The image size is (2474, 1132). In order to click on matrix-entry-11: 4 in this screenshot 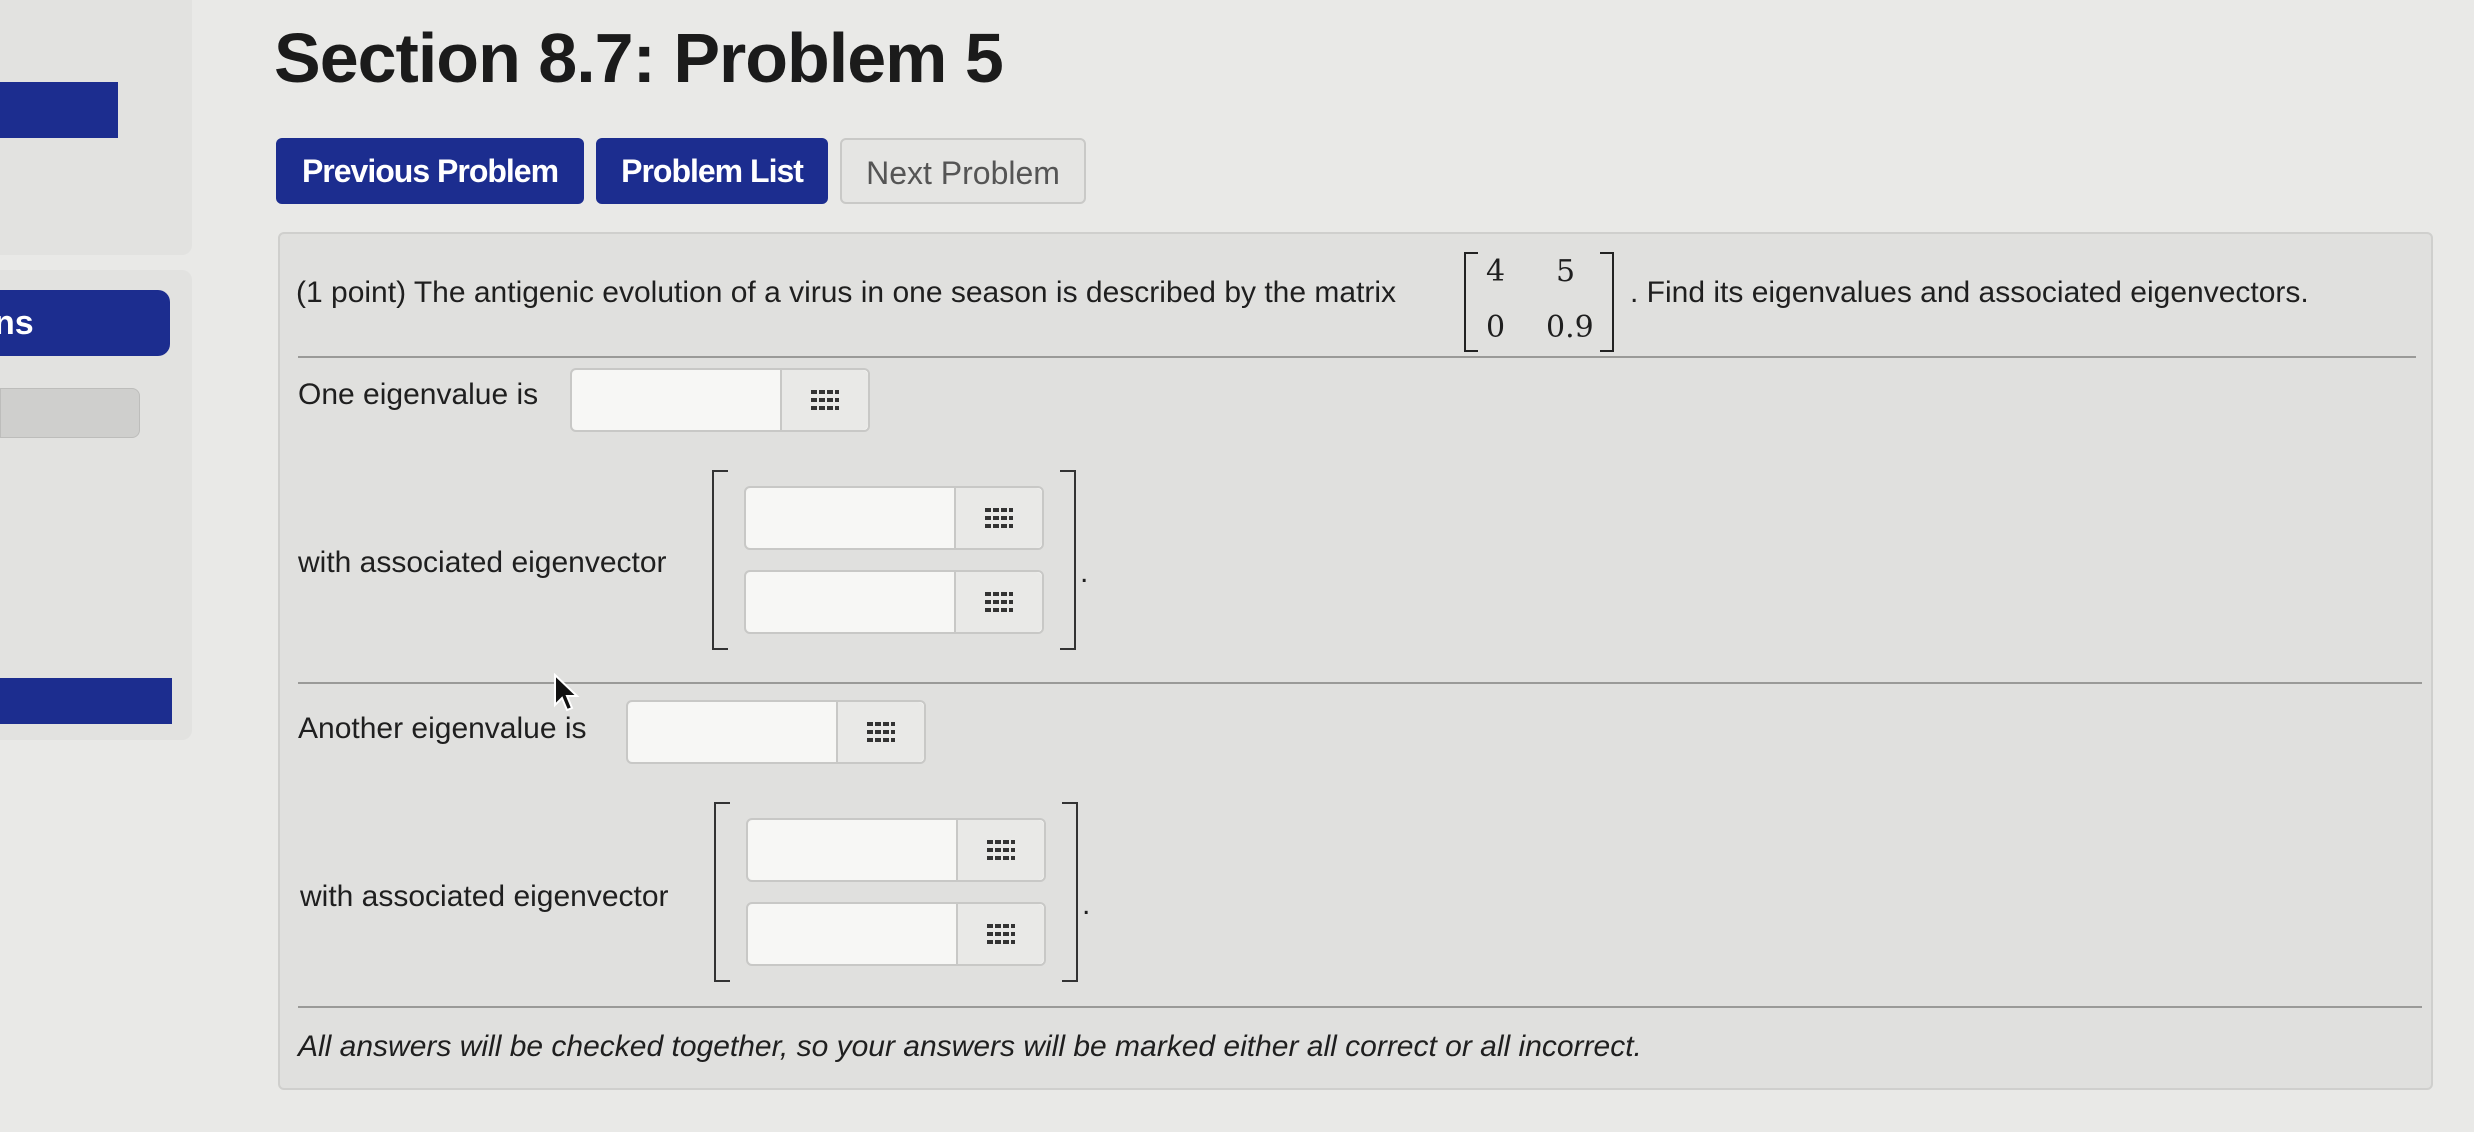, I will do `click(1496, 271)`.